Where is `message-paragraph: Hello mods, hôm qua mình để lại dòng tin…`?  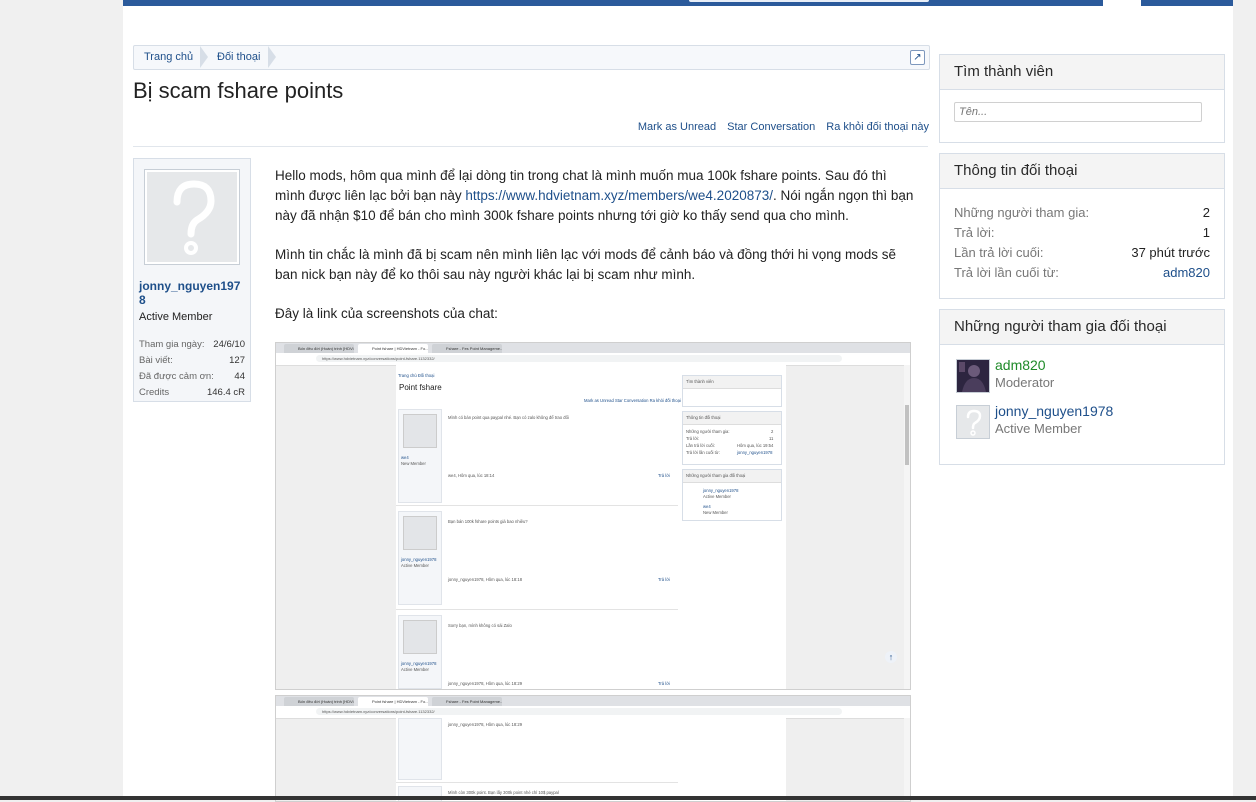
message-paragraph: Hello mods, hôm qua mình để lại dòng tin… is located at coordinates (595, 196).